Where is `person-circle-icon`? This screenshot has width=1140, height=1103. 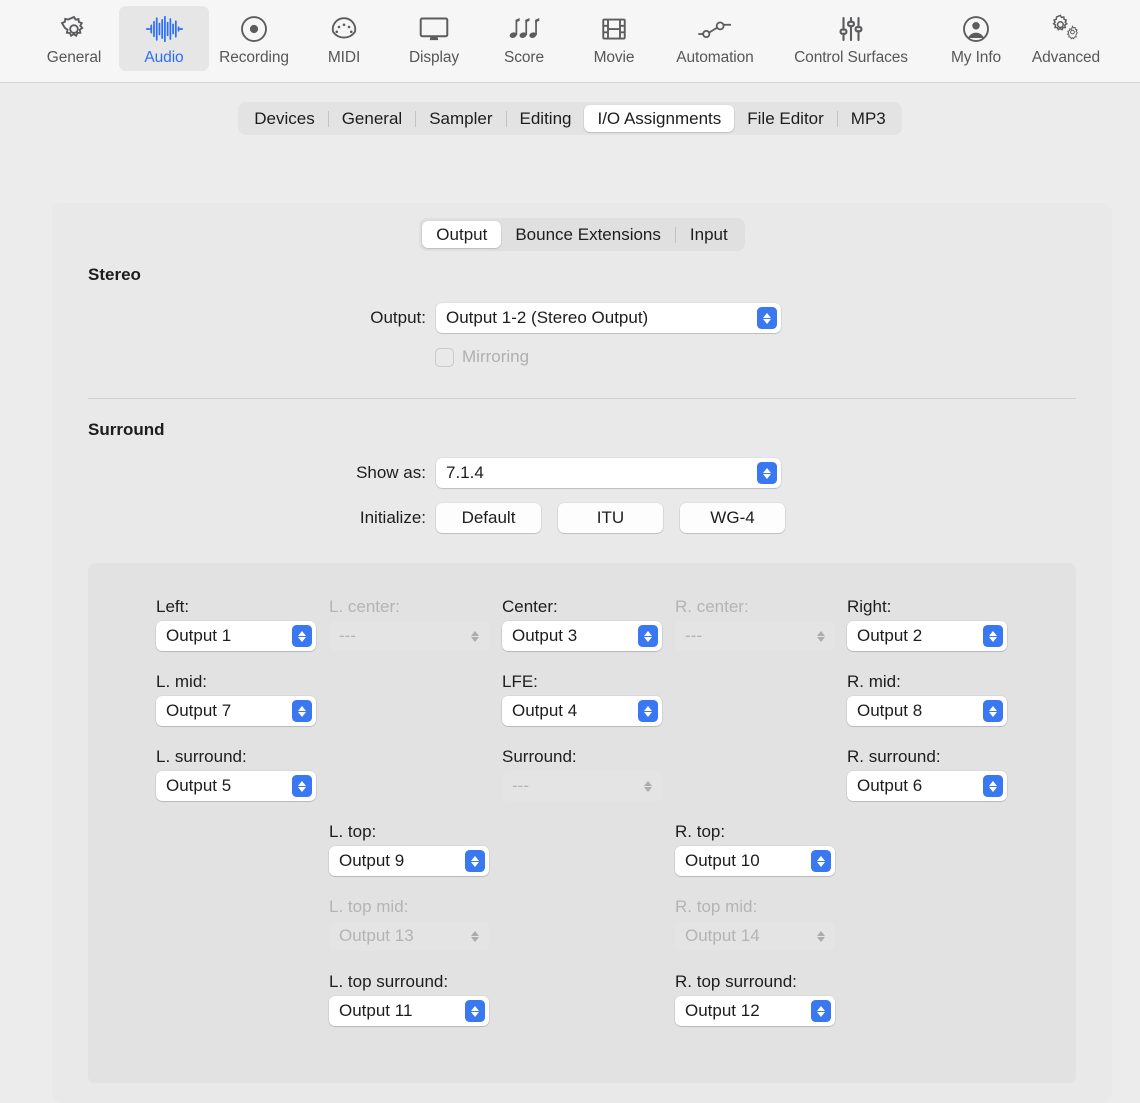
person-circle-icon is located at coordinates (976, 29).